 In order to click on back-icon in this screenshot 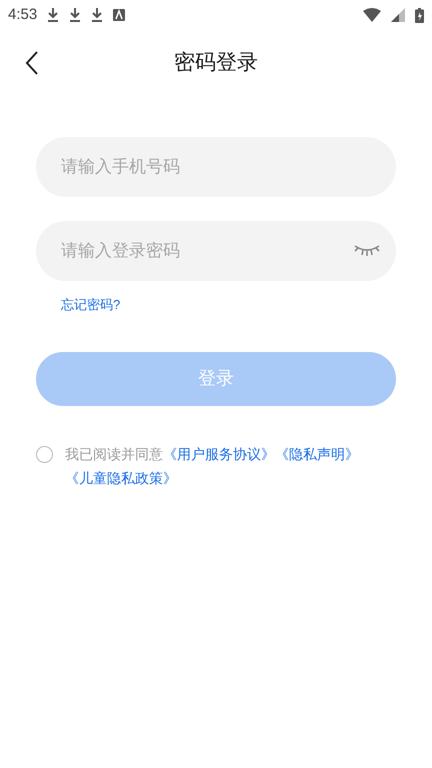, I will do `click(32, 63)`.